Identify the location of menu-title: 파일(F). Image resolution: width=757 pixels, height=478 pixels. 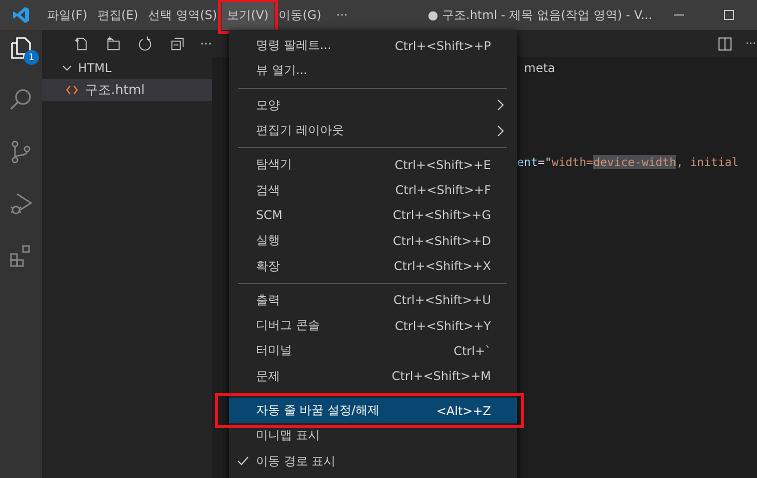
(67, 15).